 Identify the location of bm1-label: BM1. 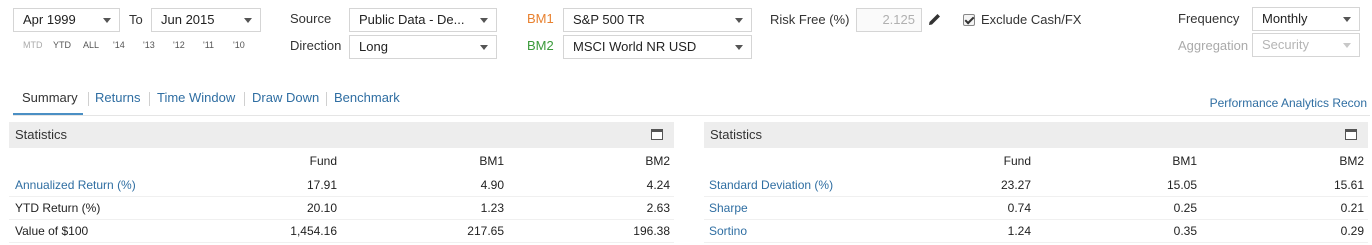
(540, 18).